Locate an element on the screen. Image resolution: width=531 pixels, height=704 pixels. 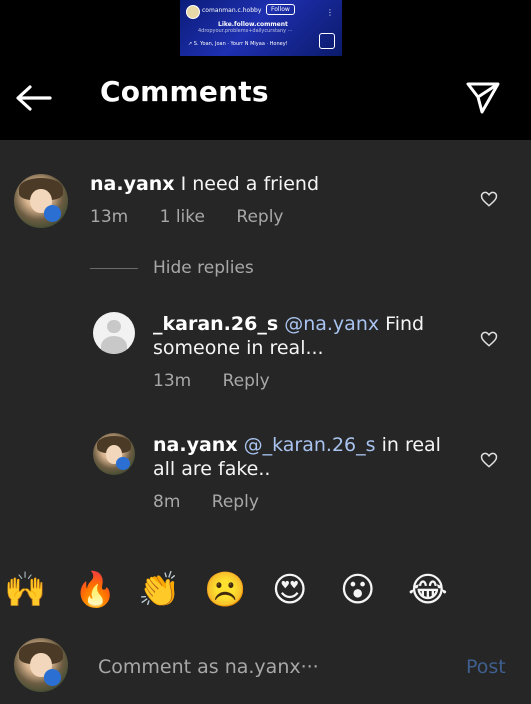
emoji-quick-bar: 🙌 🔥 👏 ☹️ 😍 😮 😂 is located at coordinates (265, 595).